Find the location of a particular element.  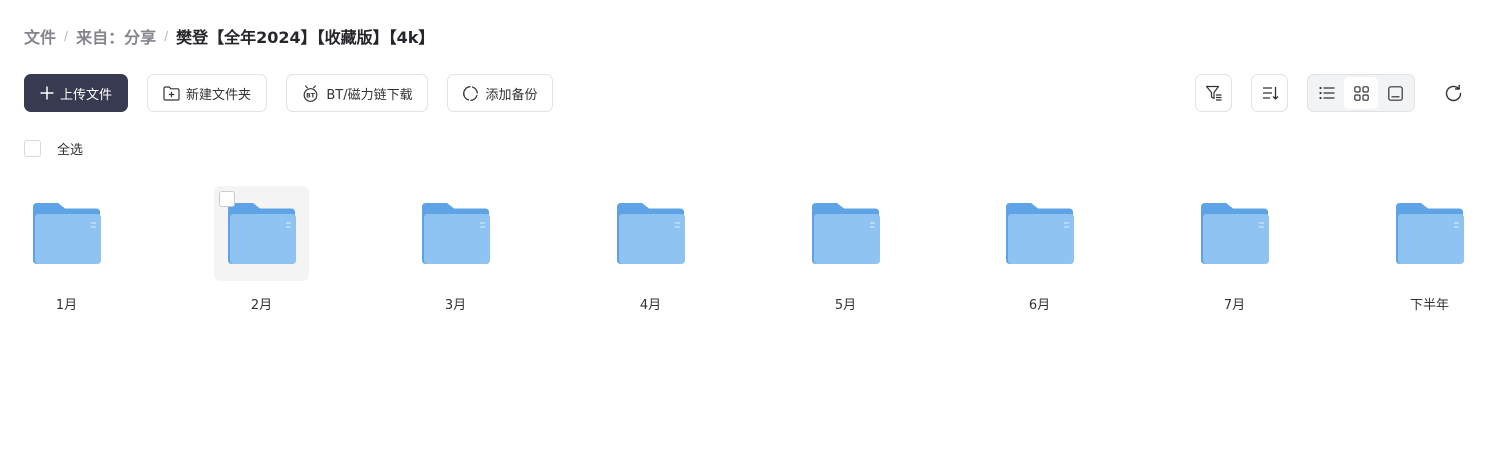

bt-icon: BT is located at coordinates (310, 93).